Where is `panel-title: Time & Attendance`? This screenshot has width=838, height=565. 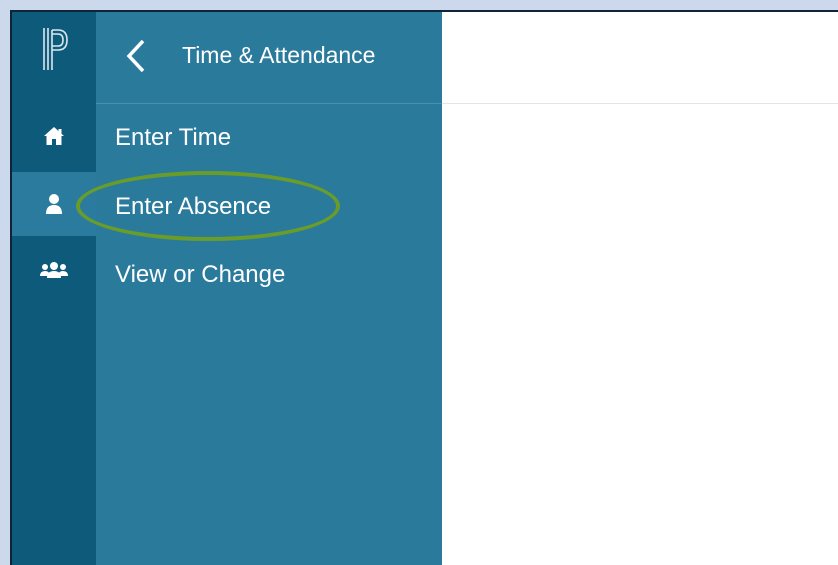 panel-title: Time & Attendance is located at coordinates (279, 55).